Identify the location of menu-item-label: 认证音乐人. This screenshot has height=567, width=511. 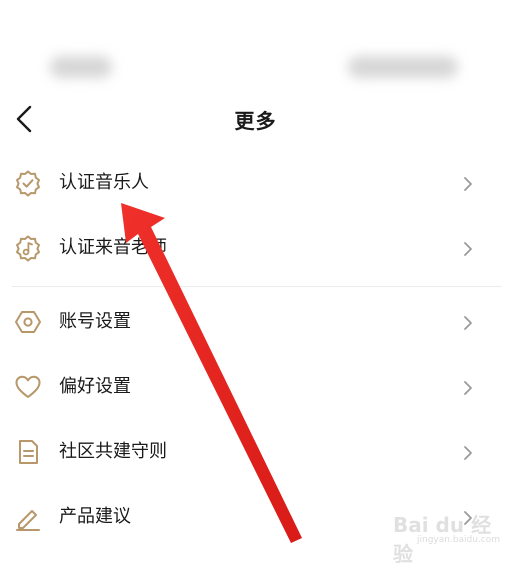
(104, 182).